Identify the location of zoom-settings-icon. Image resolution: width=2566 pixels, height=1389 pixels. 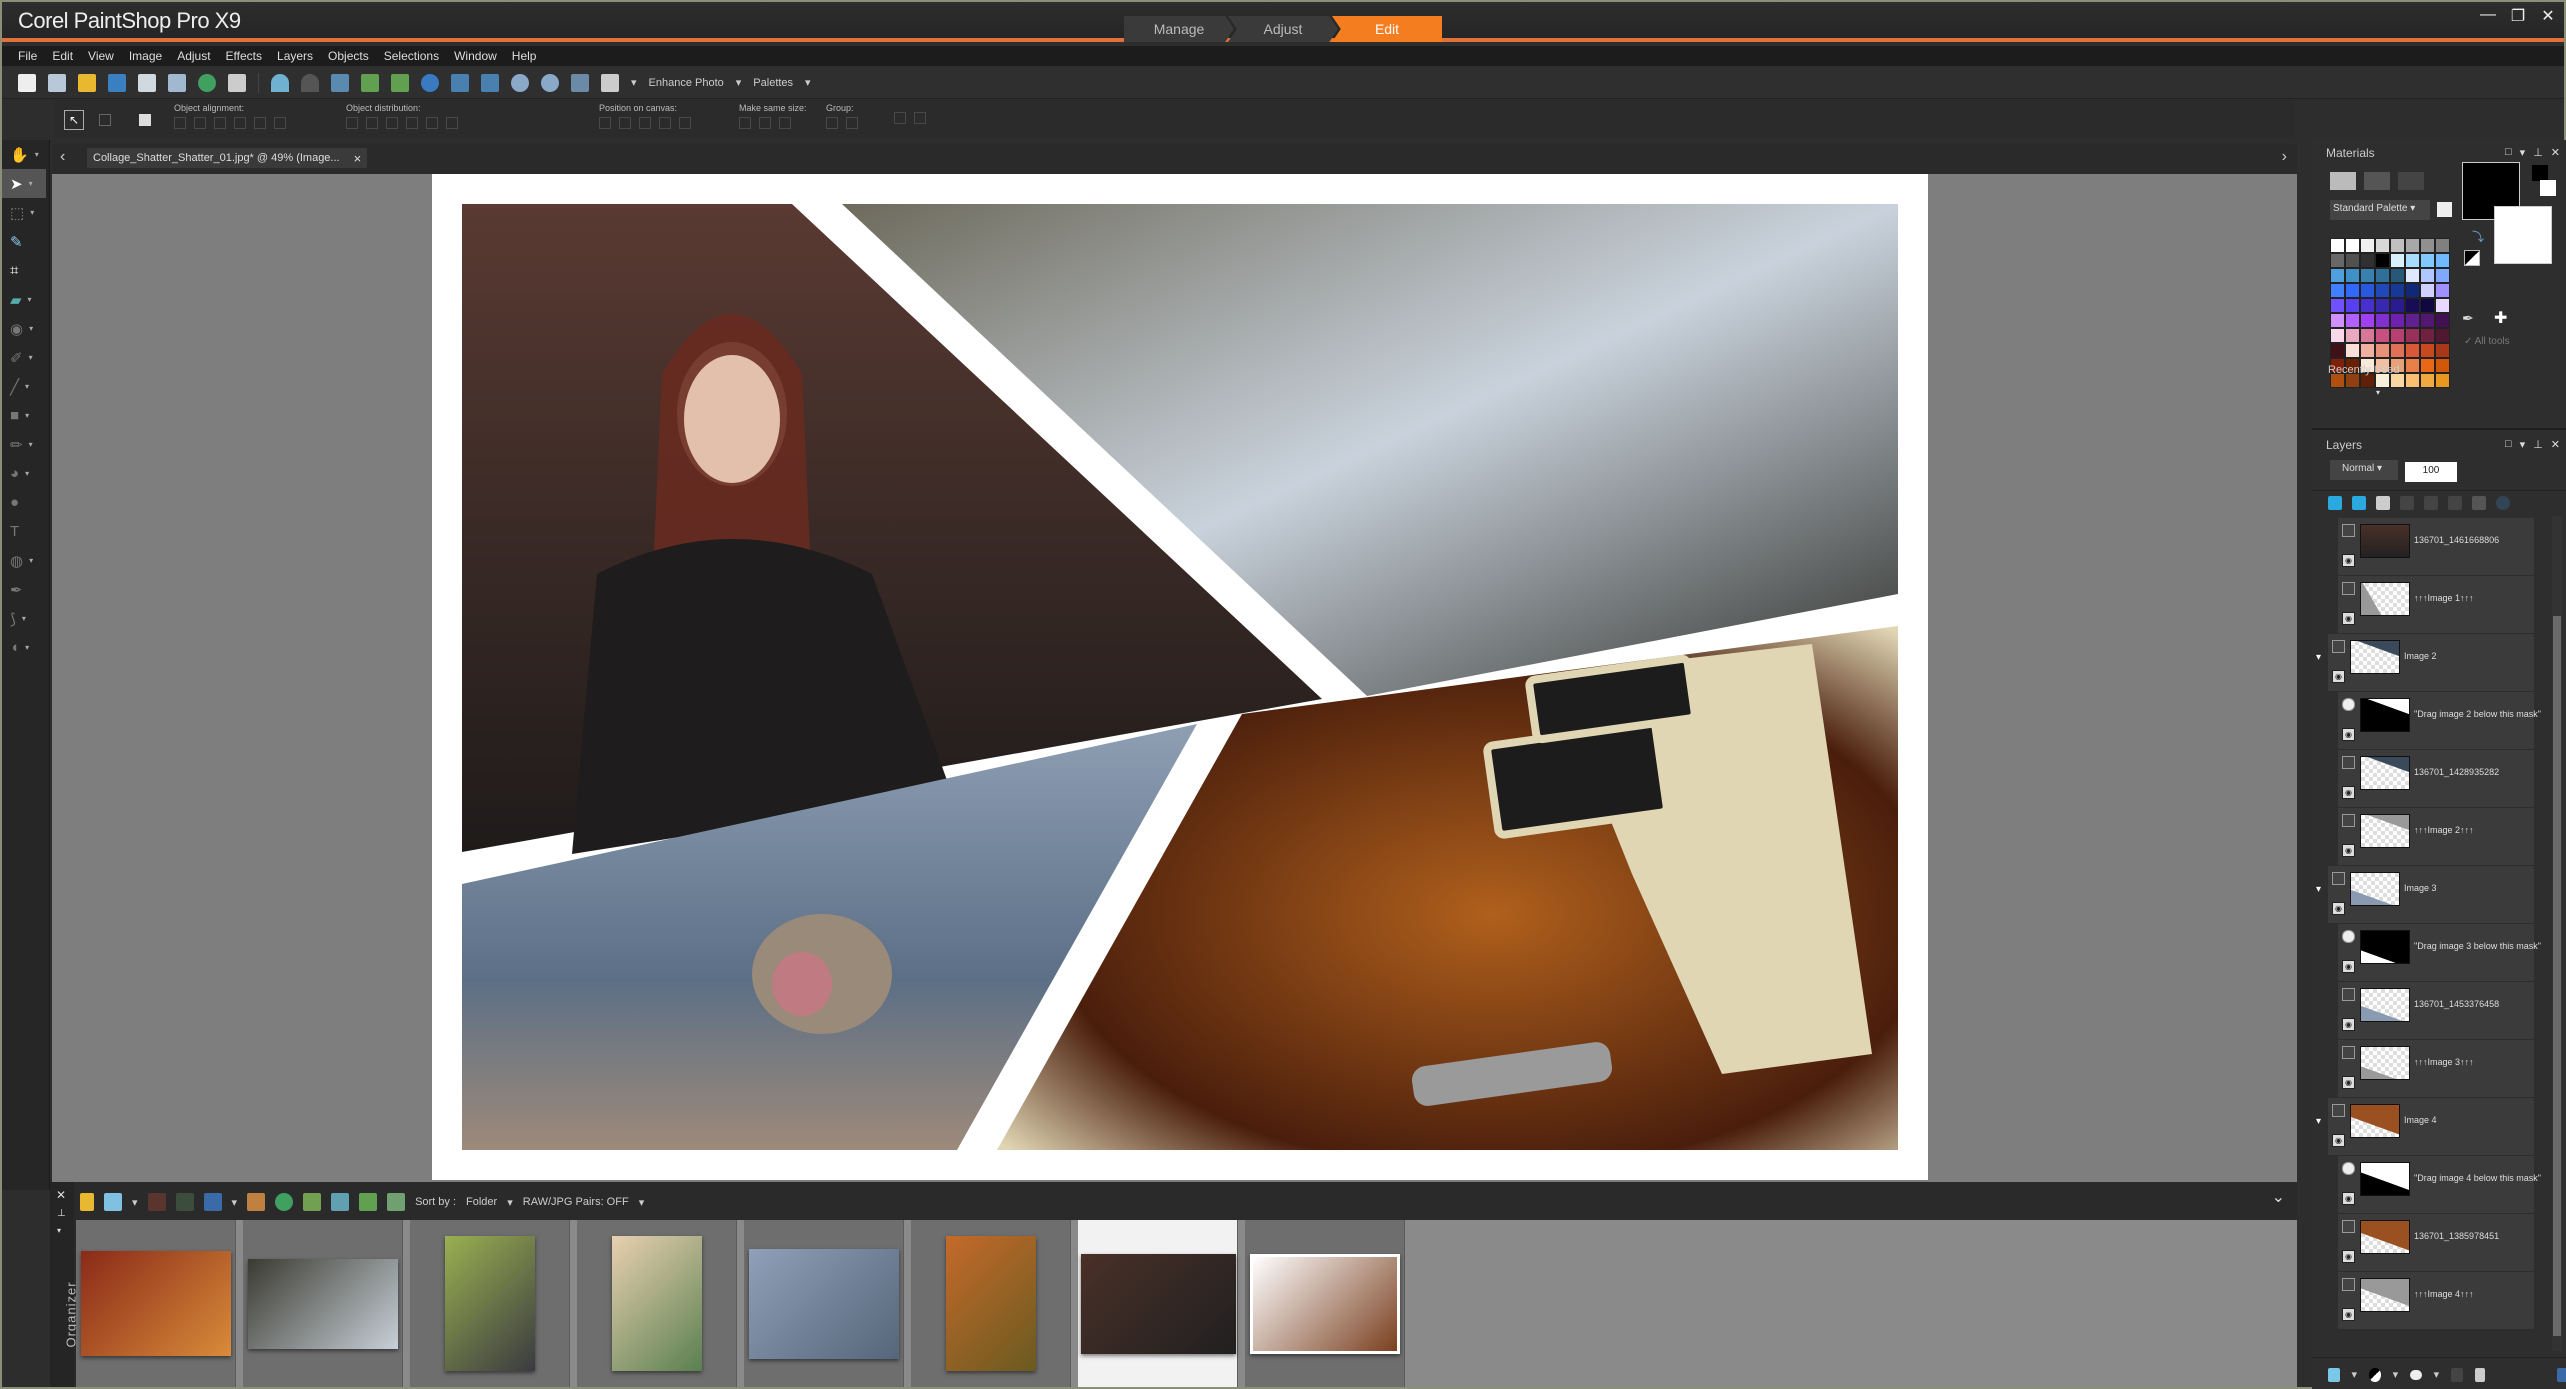
(580, 82).